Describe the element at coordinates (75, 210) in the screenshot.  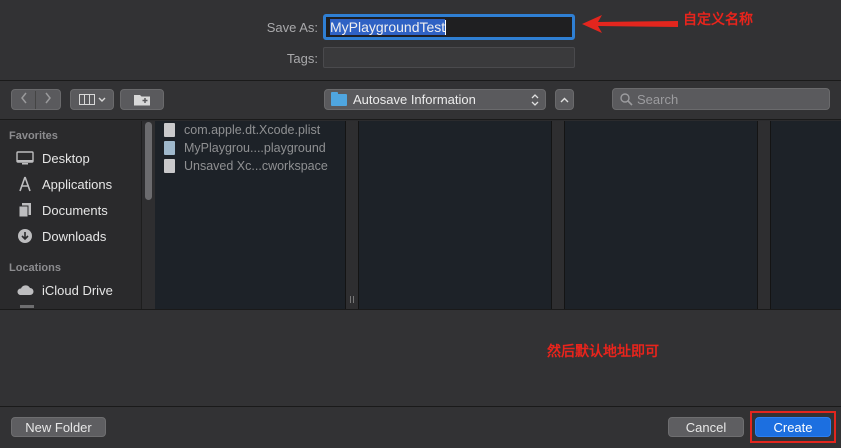
I see `sidebar-item-label: Documents` at that location.